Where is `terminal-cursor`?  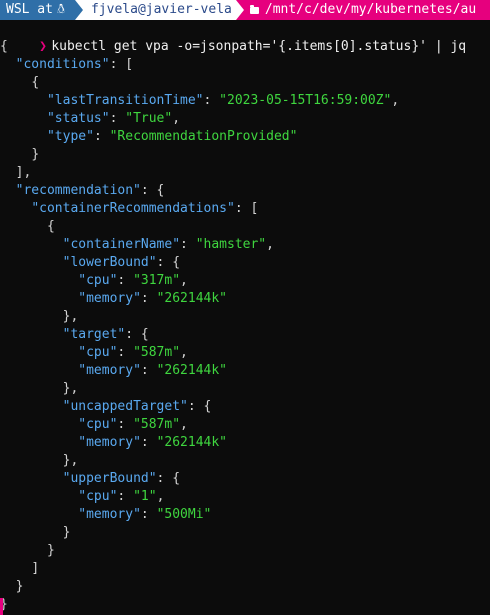
terminal-cursor is located at coordinates (1, 606).